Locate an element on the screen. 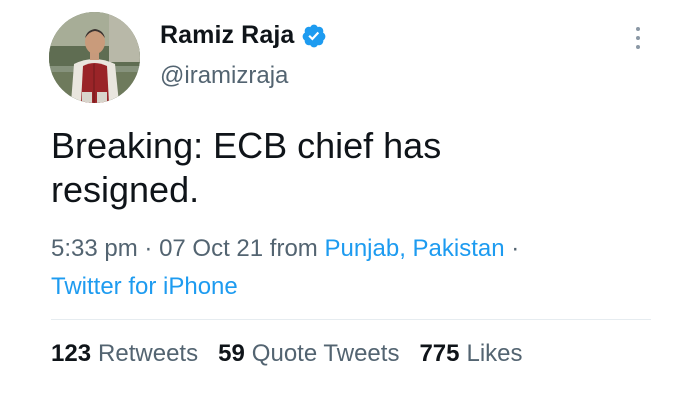 This screenshot has width=700, height=400. author-name-row: Ramiz Raja is located at coordinates (243, 35).